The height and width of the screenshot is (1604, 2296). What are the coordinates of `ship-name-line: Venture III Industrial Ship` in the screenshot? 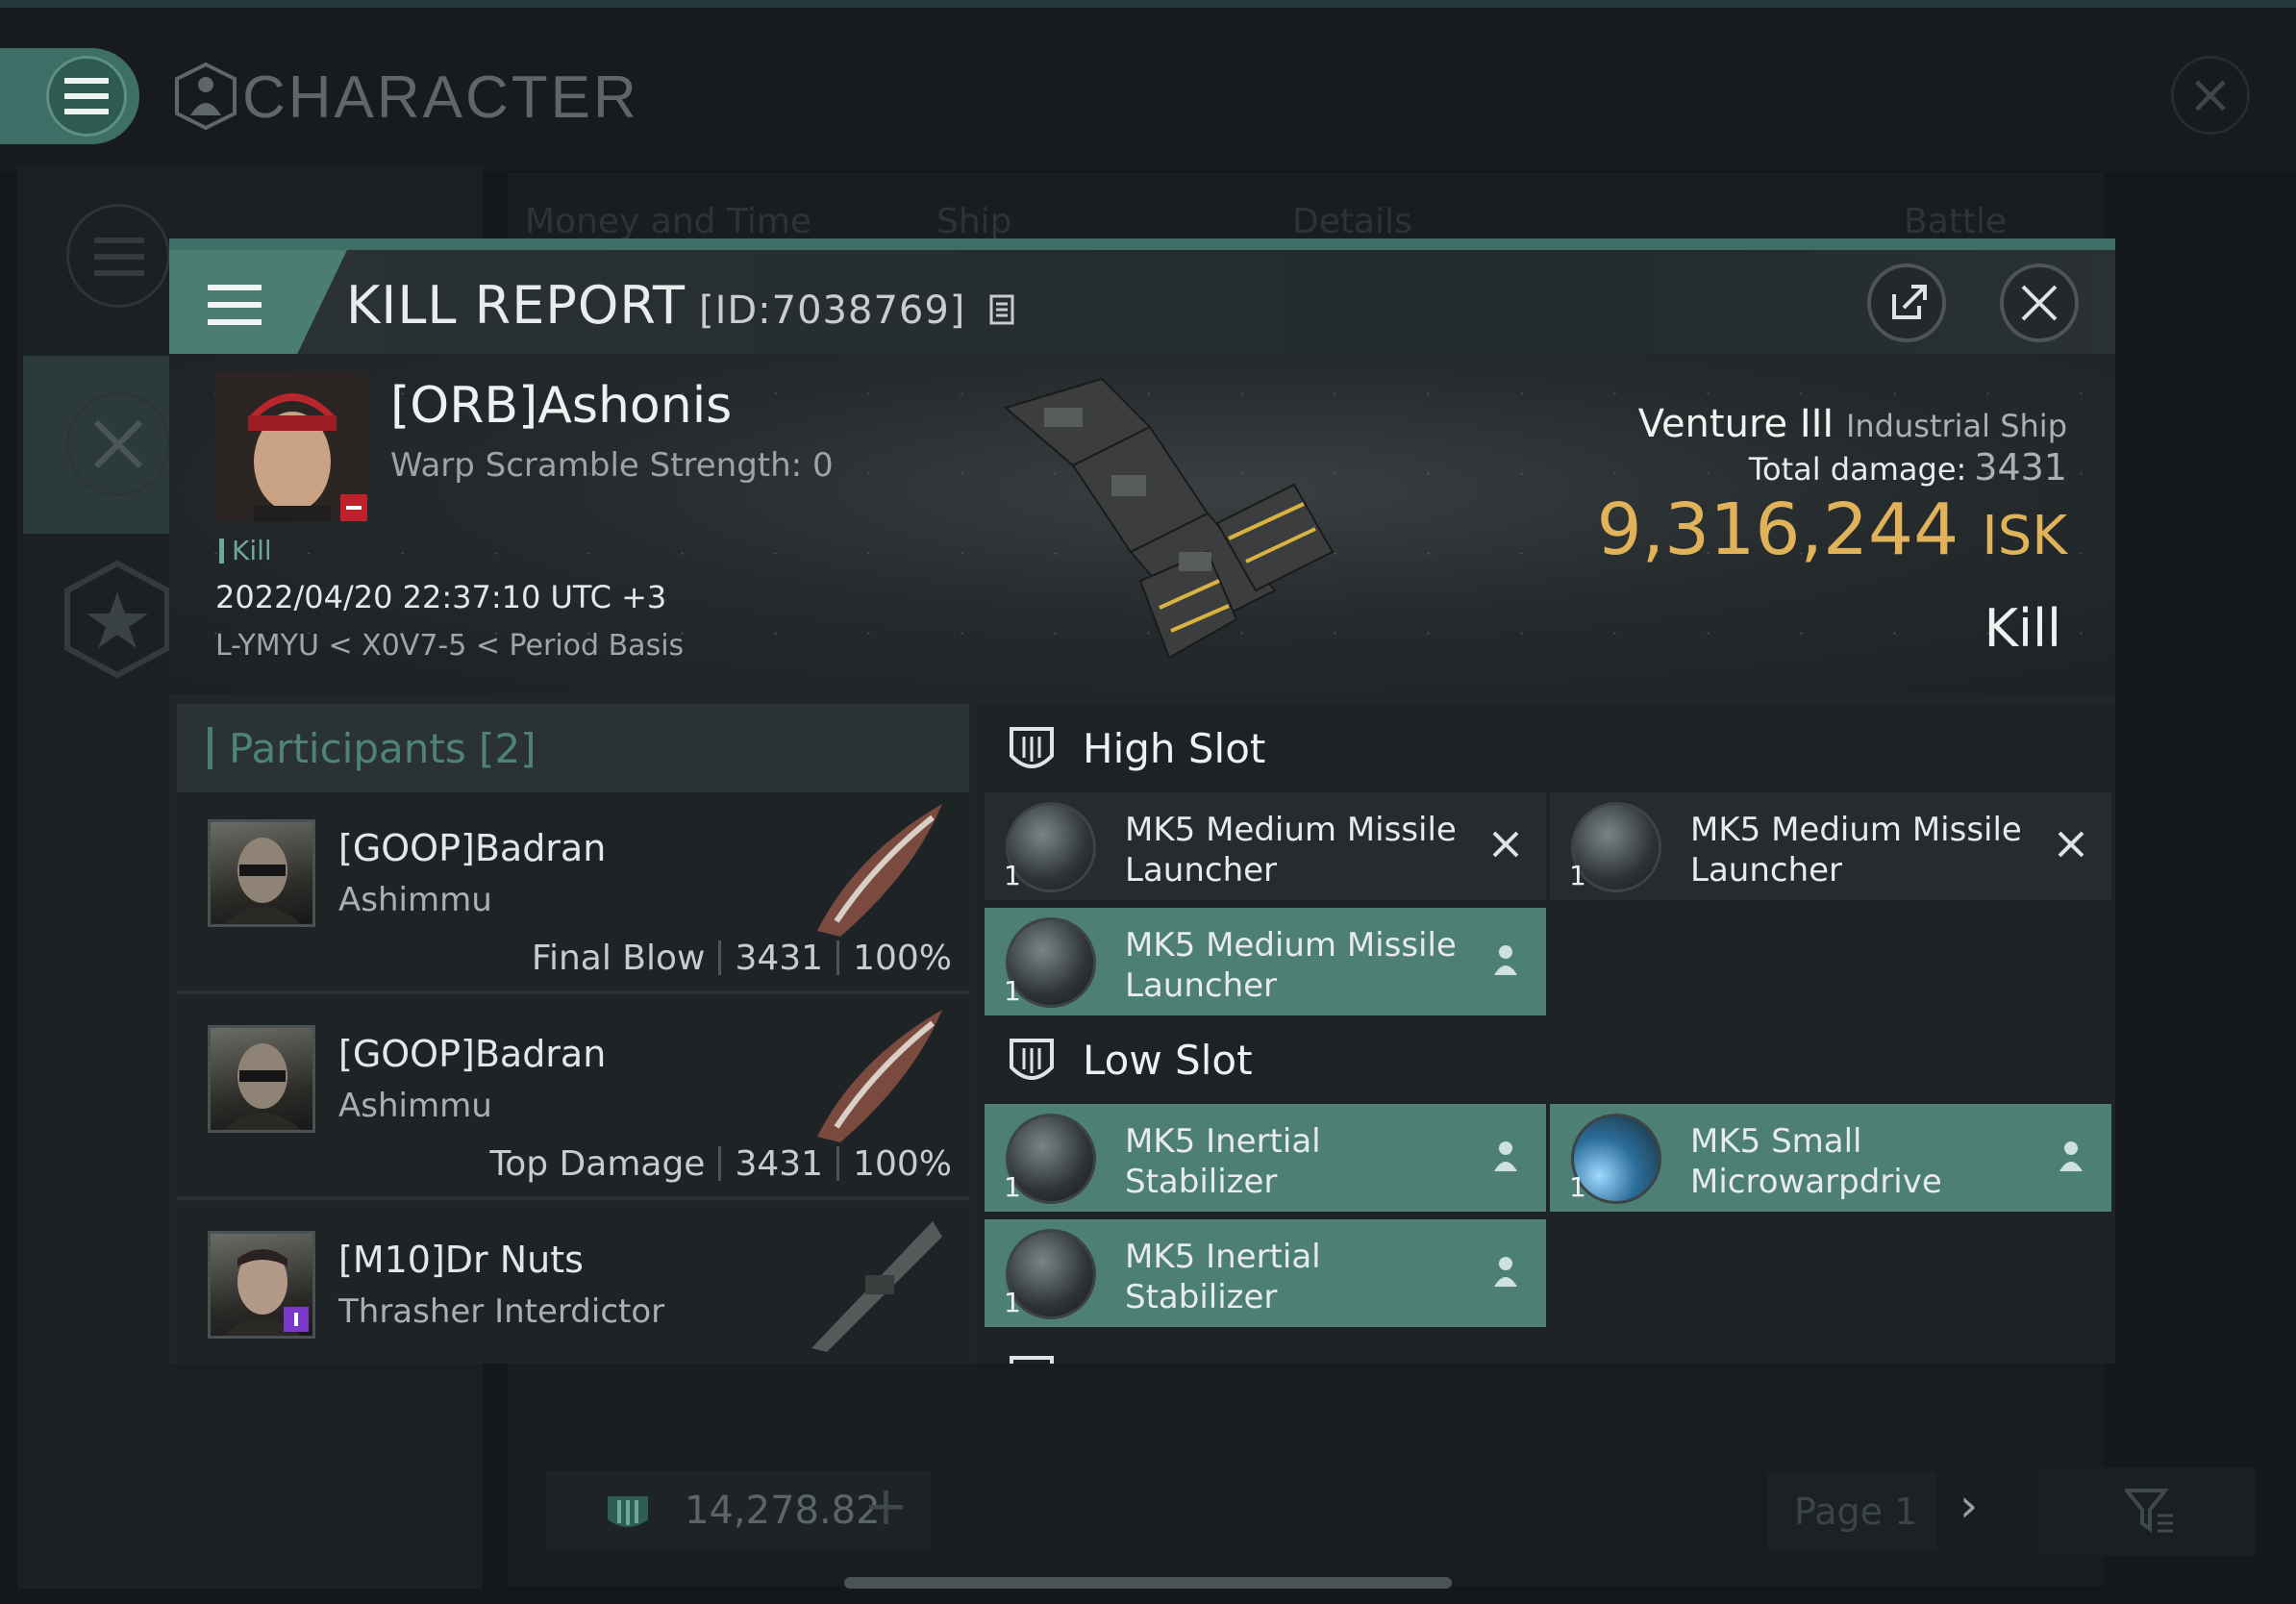 It's located at (1852, 424).